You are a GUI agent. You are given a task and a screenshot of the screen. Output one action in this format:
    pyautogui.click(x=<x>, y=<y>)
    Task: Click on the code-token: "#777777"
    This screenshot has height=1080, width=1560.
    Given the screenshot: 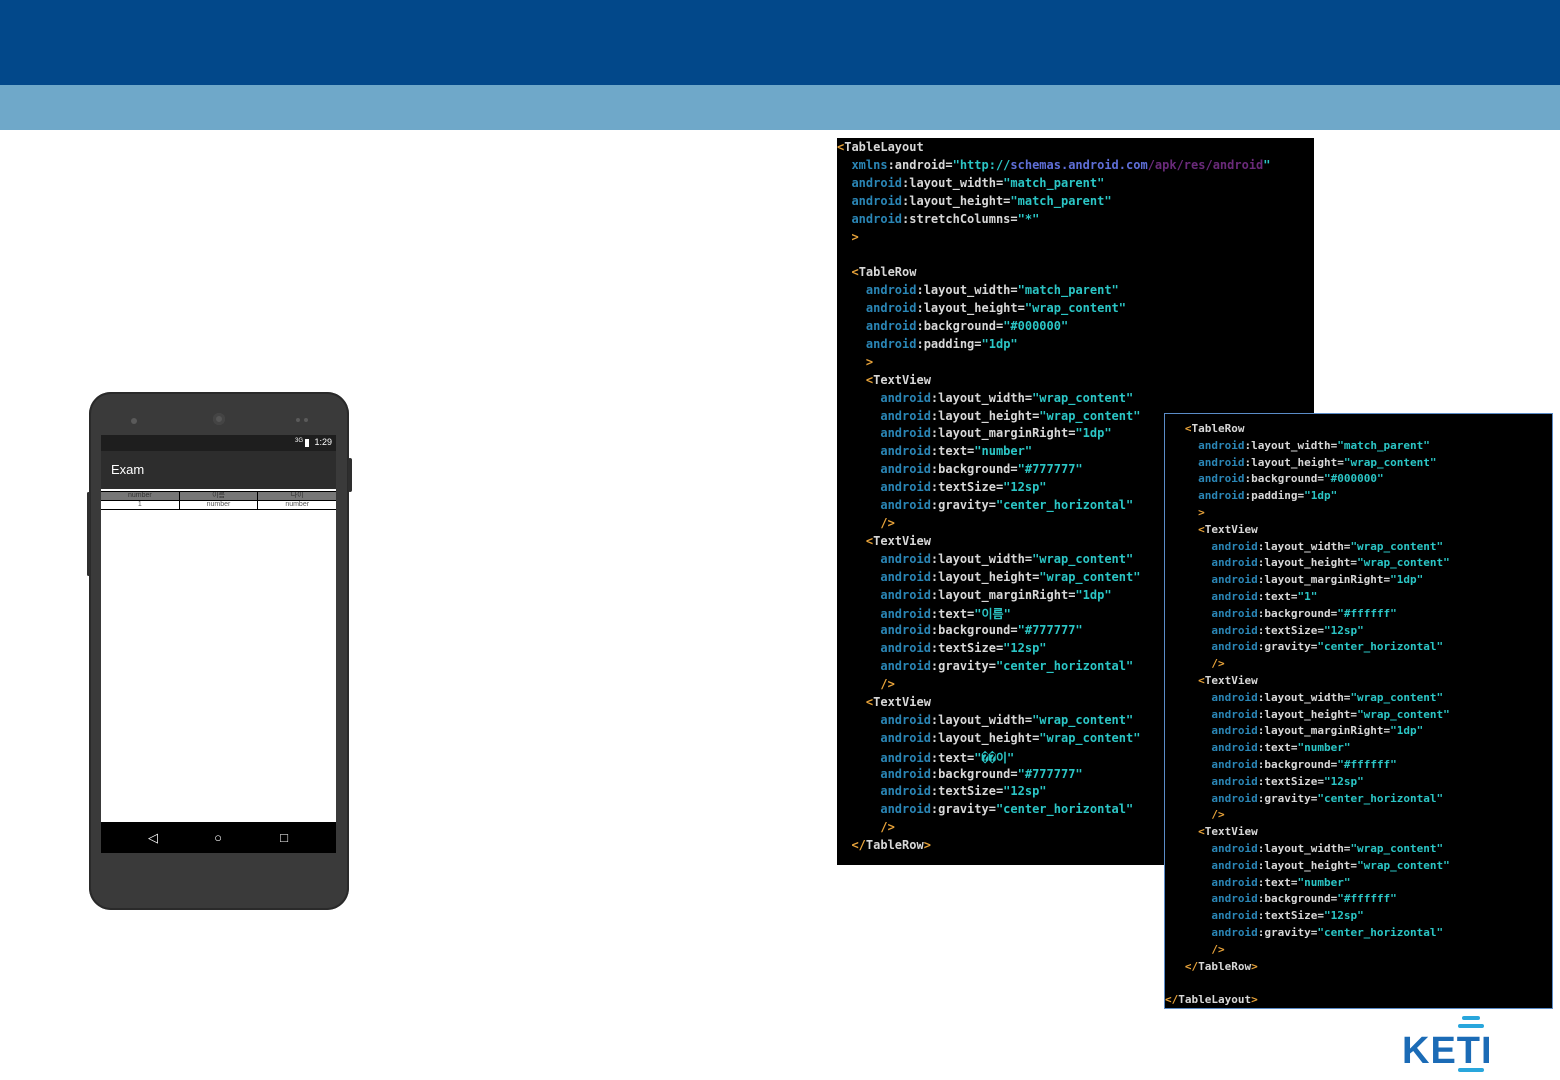 What is the action you would take?
    pyautogui.click(x=1050, y=773)
    